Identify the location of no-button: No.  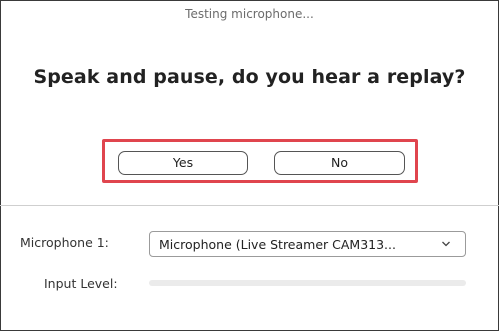
(339, 163).